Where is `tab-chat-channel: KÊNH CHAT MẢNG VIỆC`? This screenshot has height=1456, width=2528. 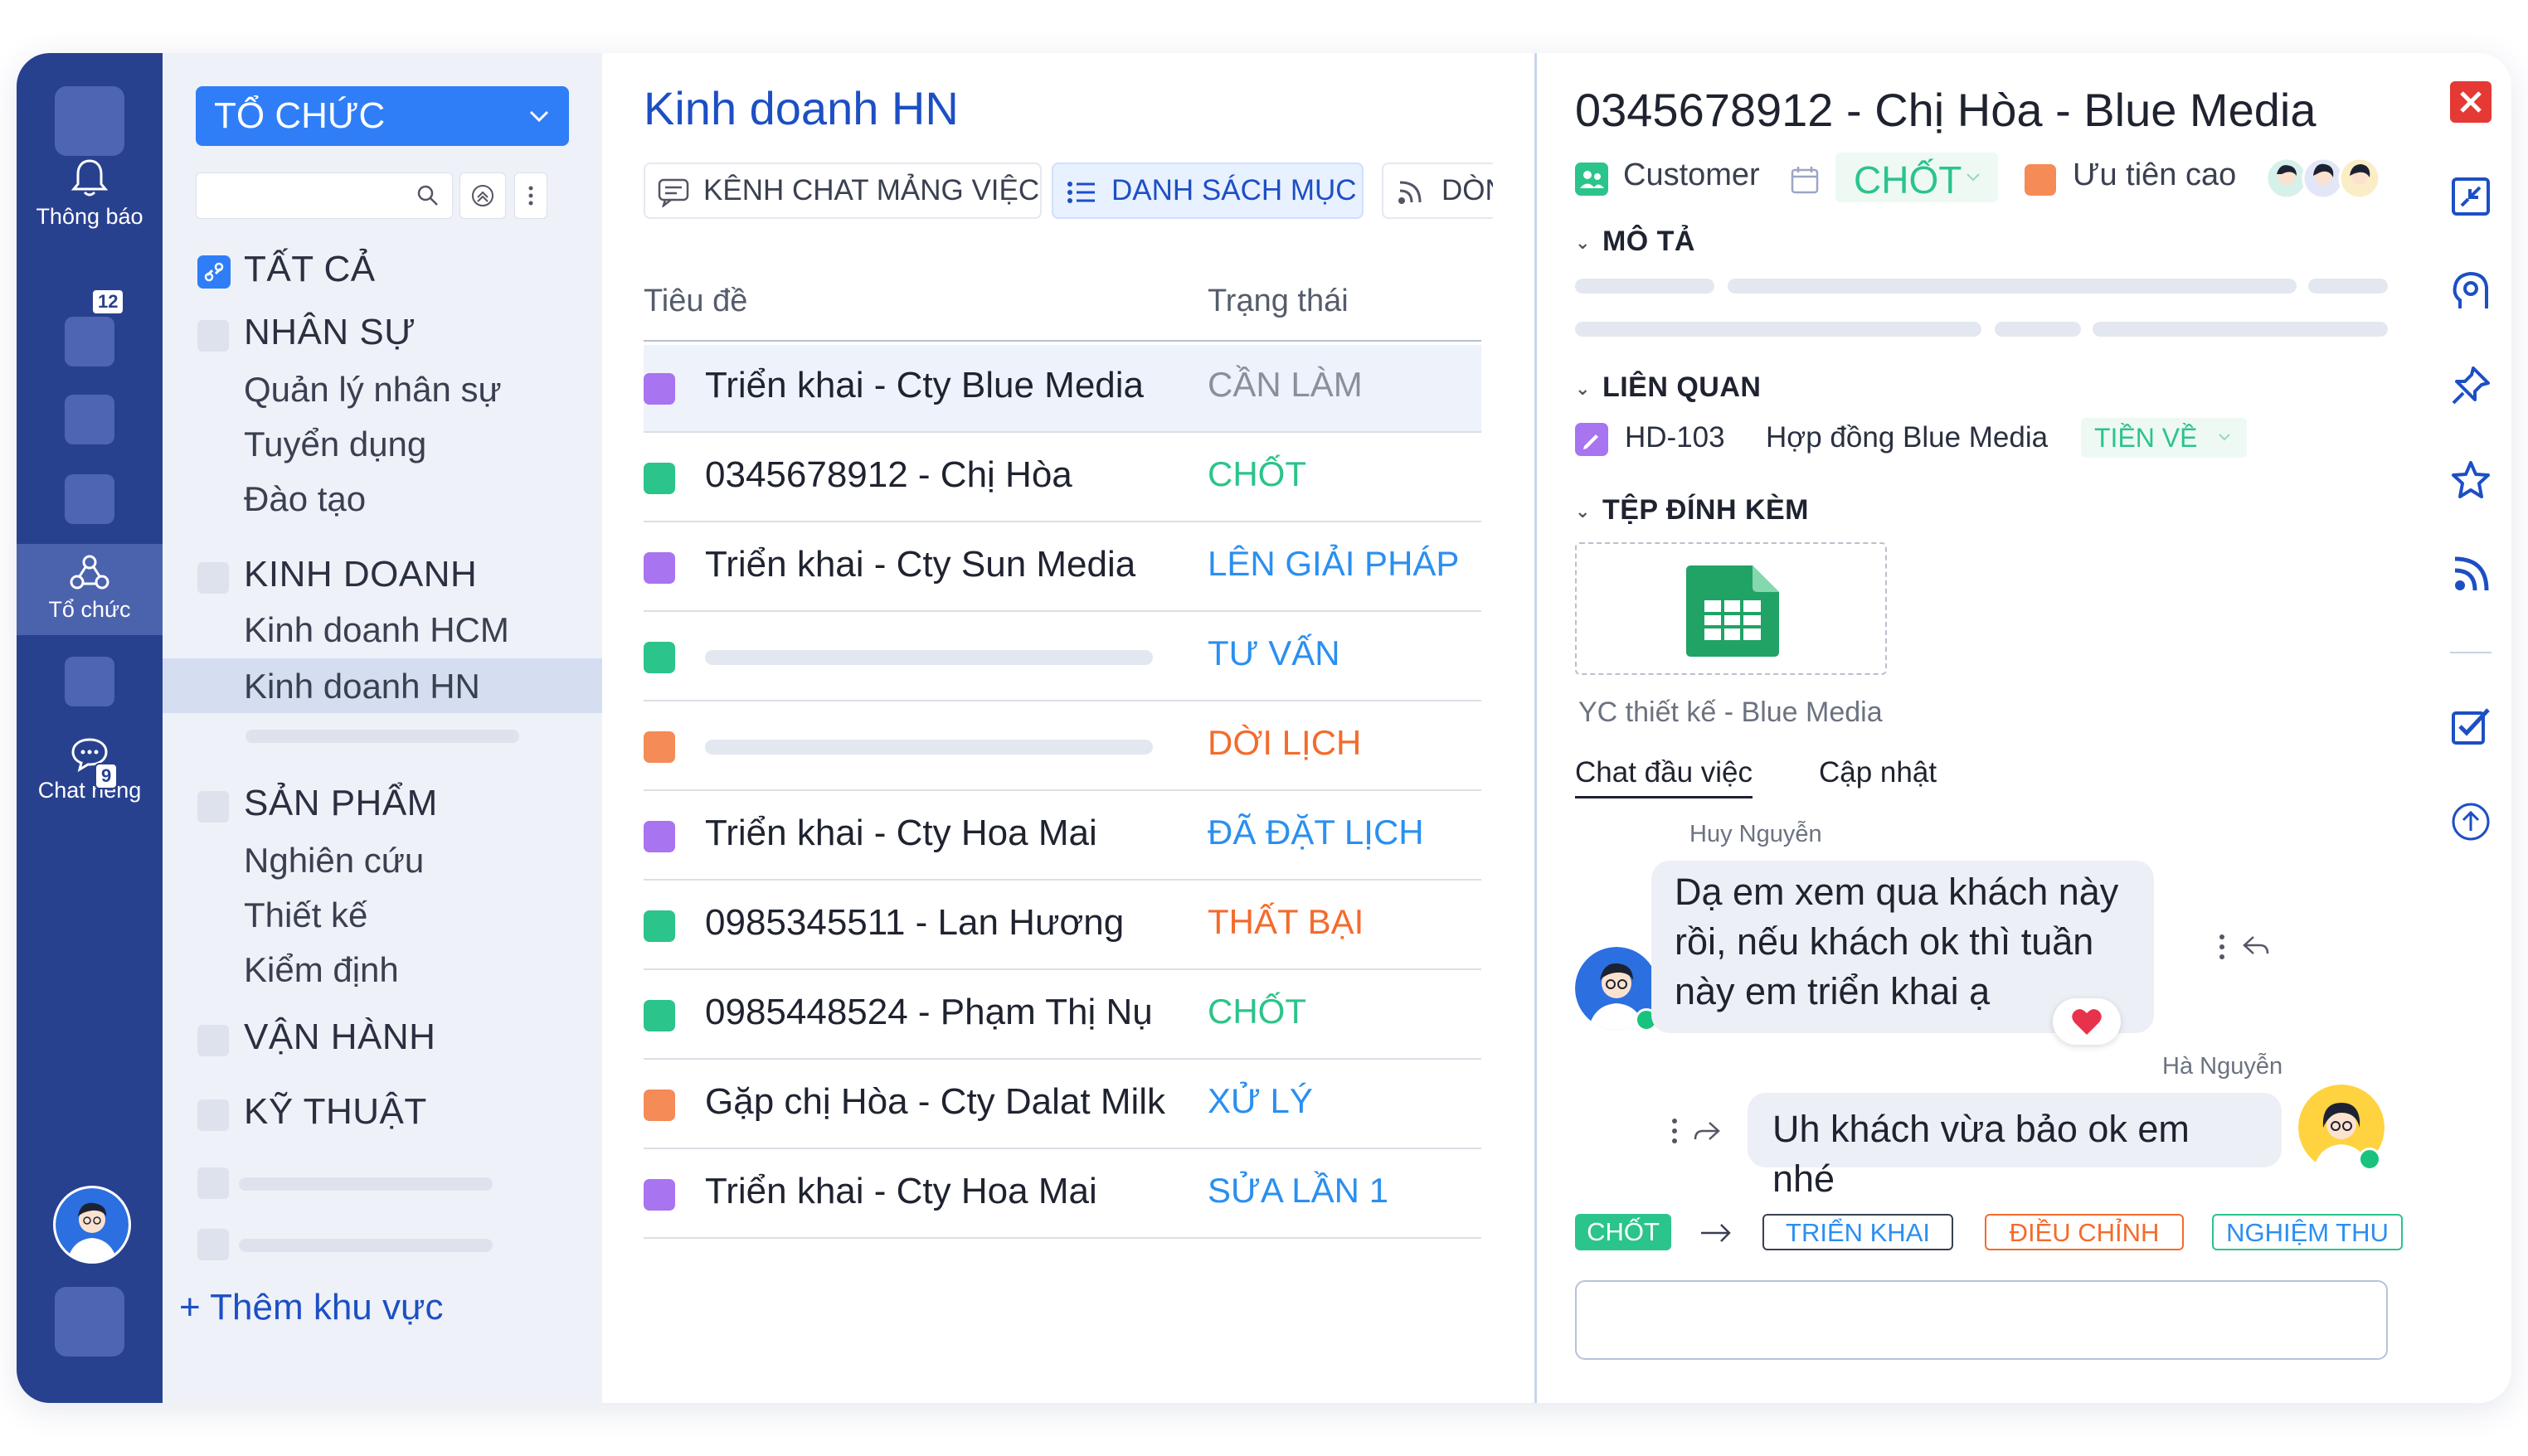 tab-chat-channel: KÊNH CHAT MẢNG VIỆC is located at coordinates (843, 191).